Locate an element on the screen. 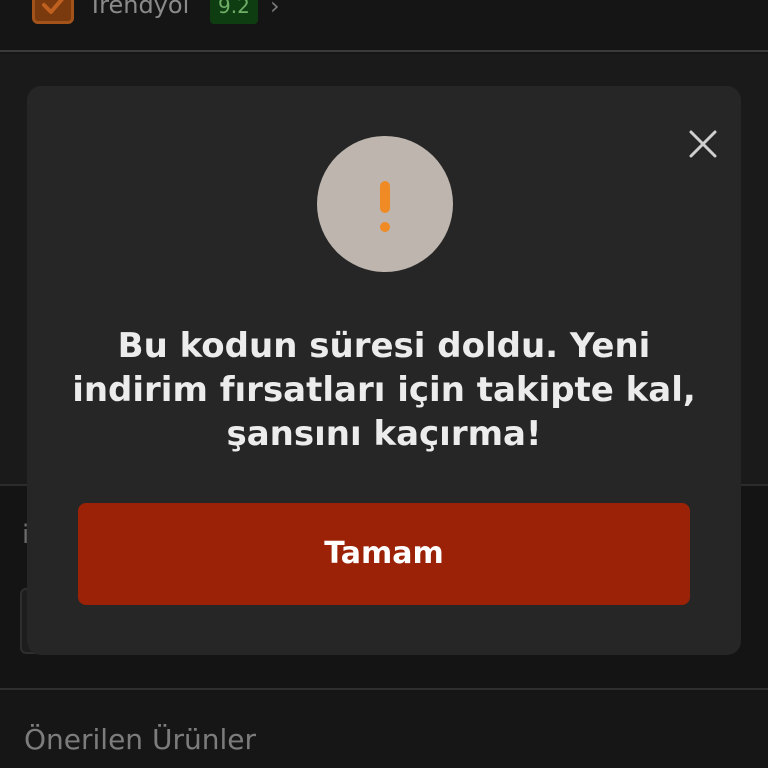 The image size is (768, 768). close-icon is located at coordinates (703, 144).